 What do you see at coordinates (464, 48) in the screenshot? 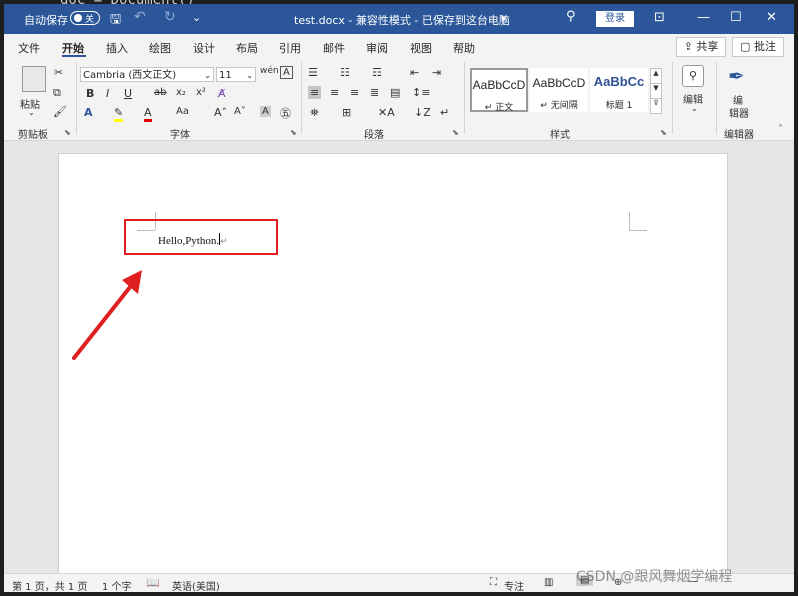
I see `tab-help: 帮助` at bounding box center [464, 48].